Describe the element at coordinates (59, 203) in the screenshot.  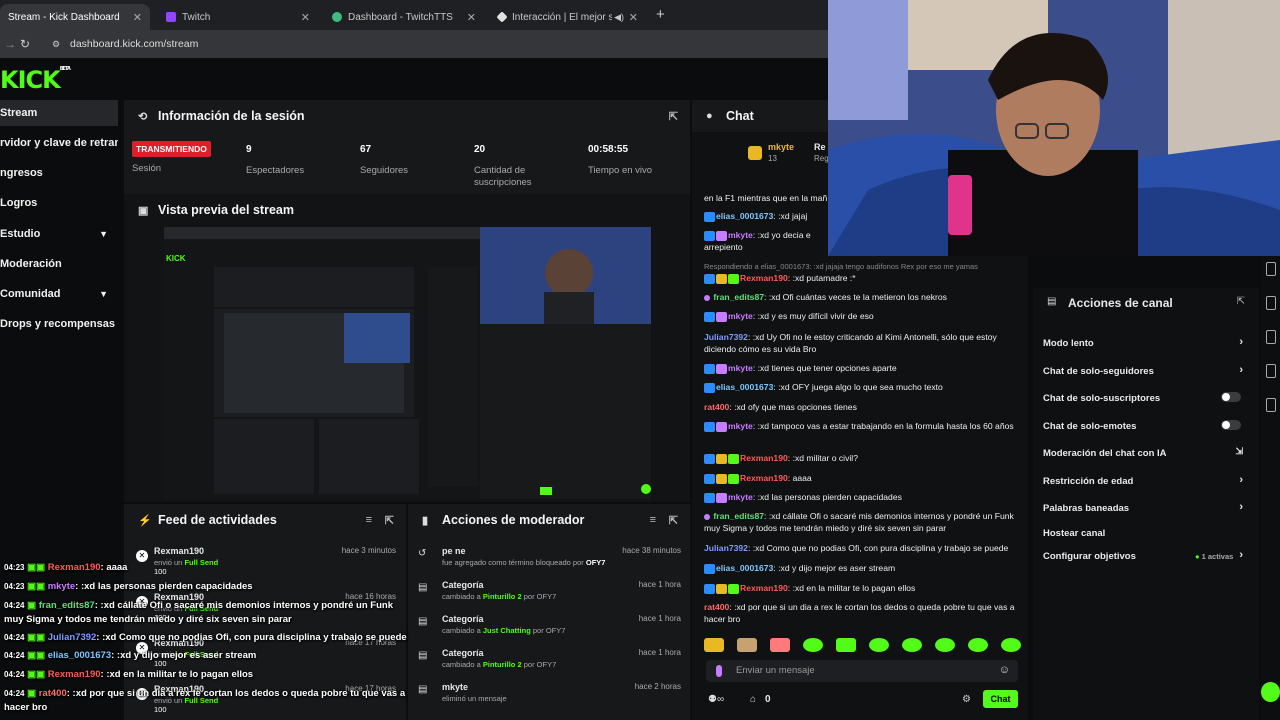
I see `sidebar-item-logros: Logros` at that location.